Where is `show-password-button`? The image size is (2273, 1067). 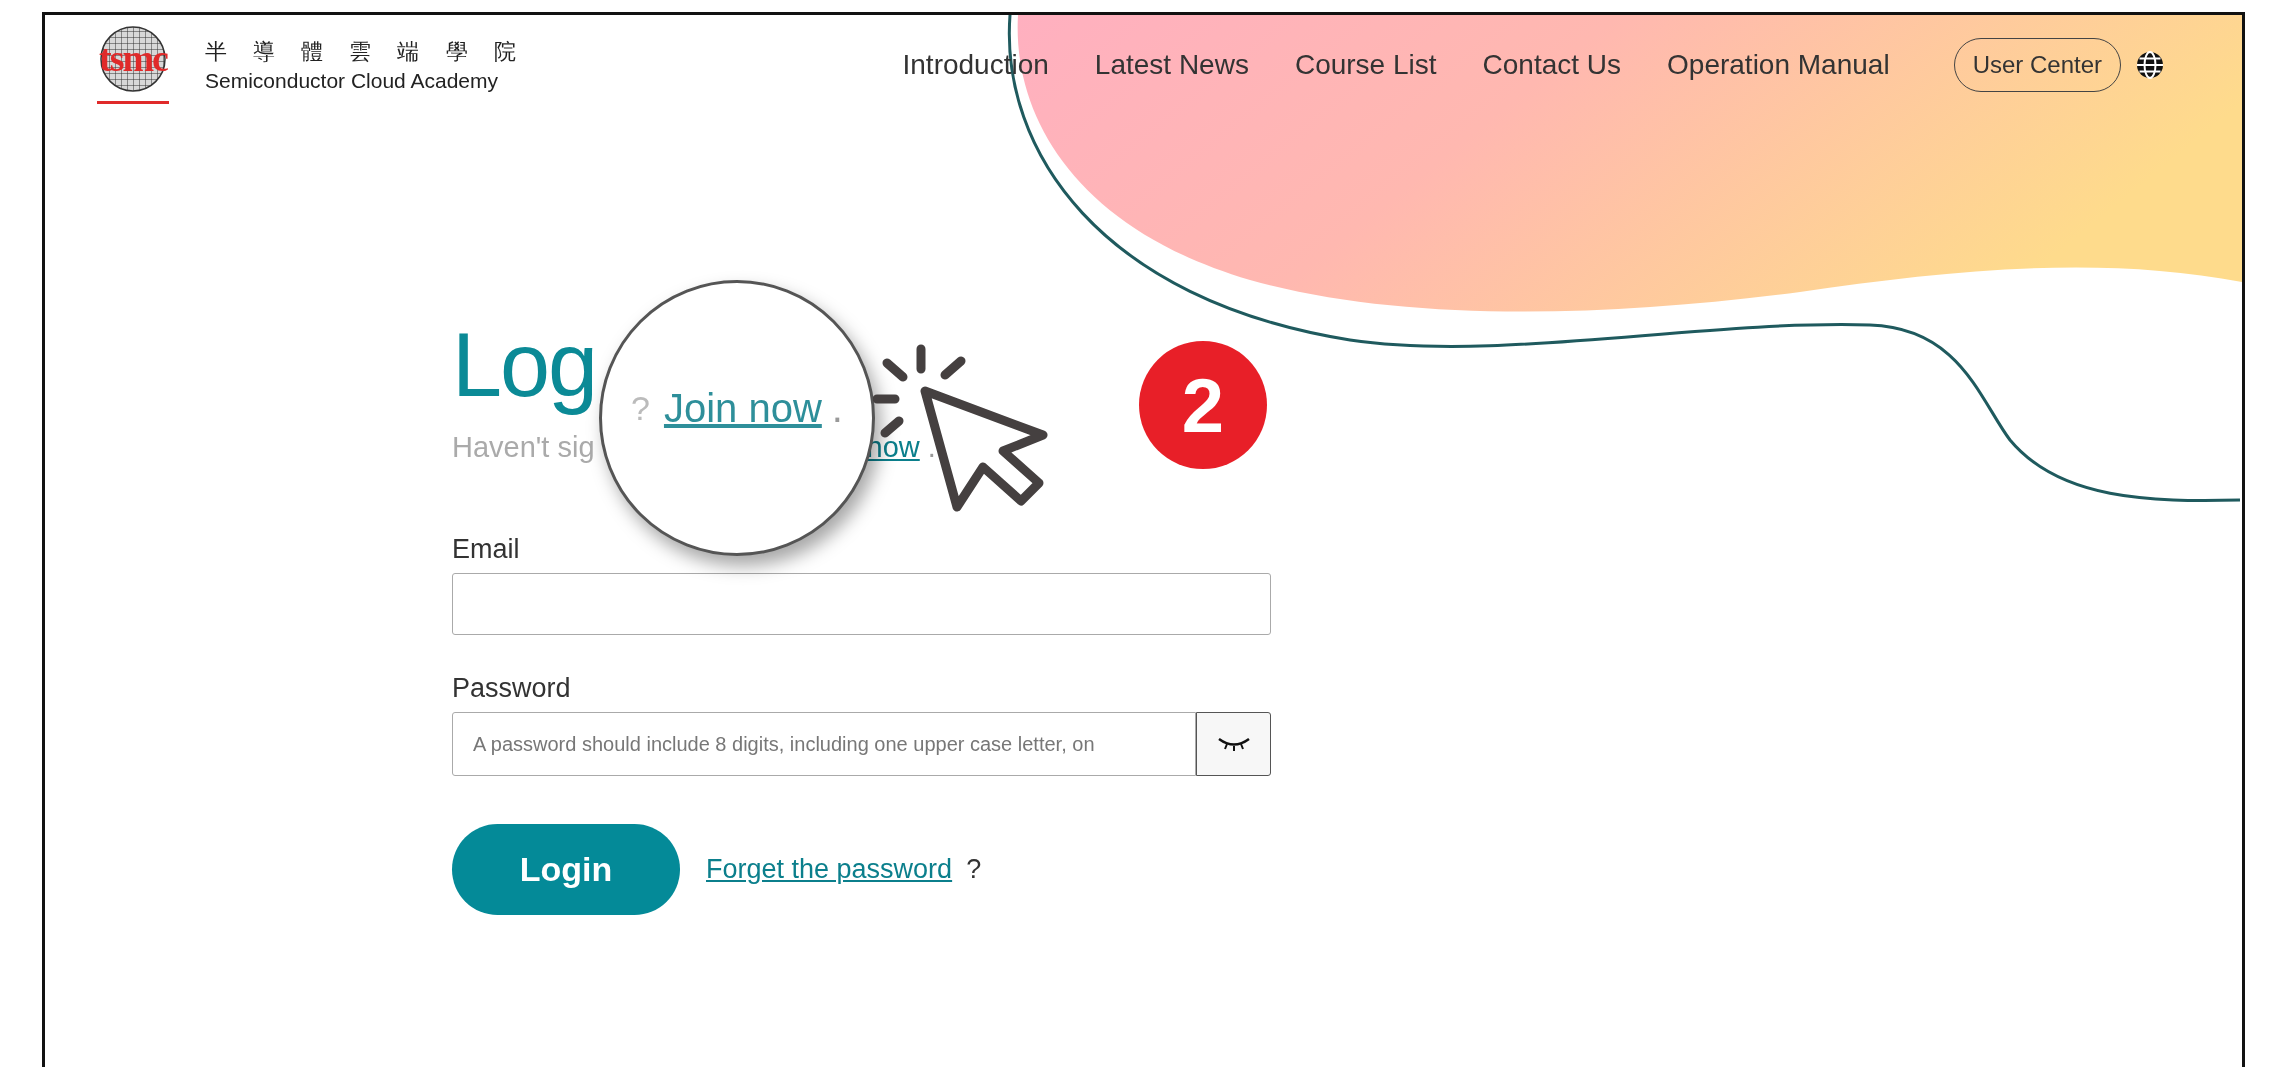 show-password-button is located at coordinates (1233, 744).